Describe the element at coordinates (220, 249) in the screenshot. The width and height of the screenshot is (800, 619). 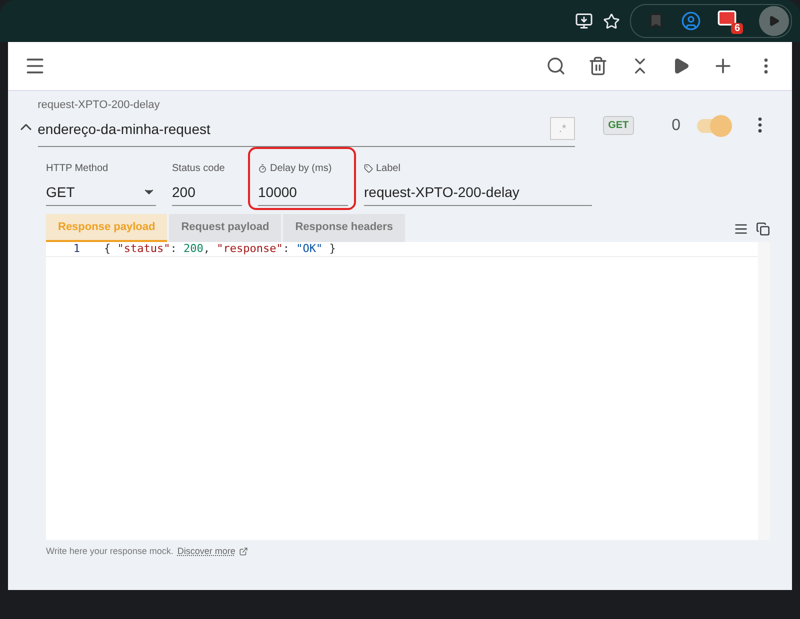
I see `code-line: { "status": 200, "response": "OK" }` at that location.